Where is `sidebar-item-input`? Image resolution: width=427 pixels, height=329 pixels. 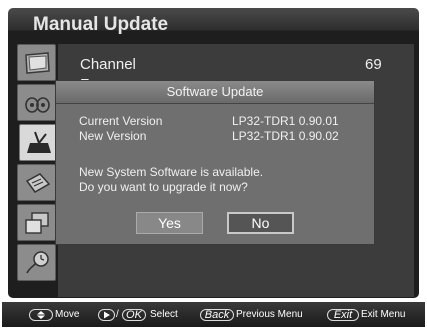
sidebar-item-input is located at coordinates (36, 182).